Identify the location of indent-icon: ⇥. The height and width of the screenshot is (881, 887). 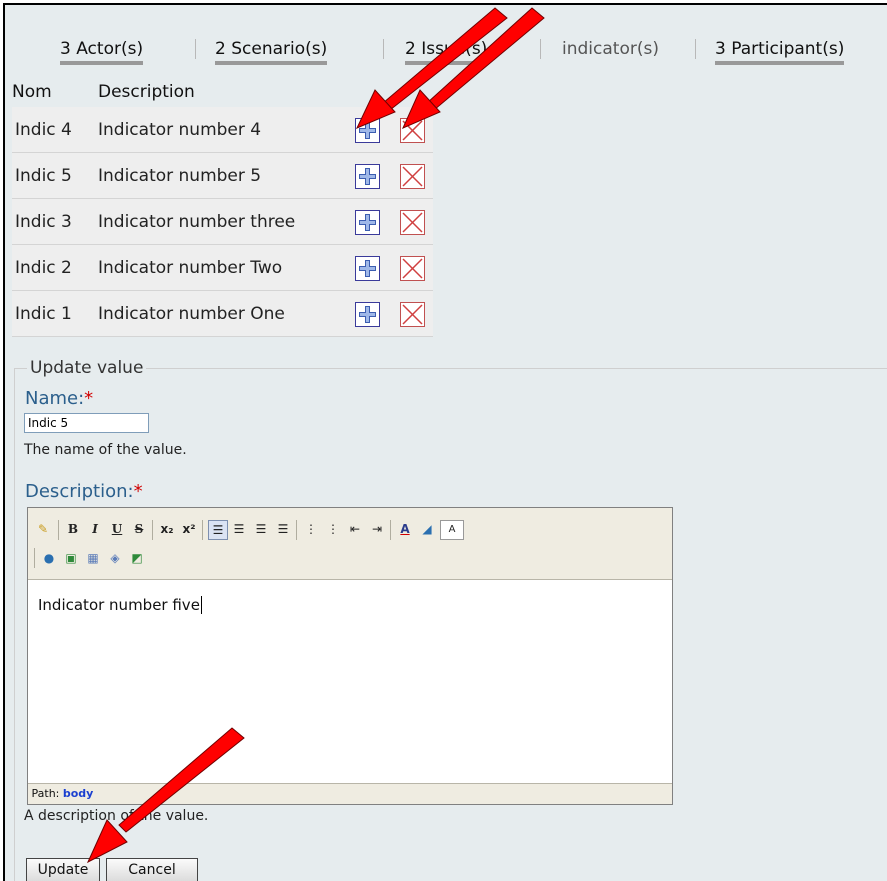
(377, 529).